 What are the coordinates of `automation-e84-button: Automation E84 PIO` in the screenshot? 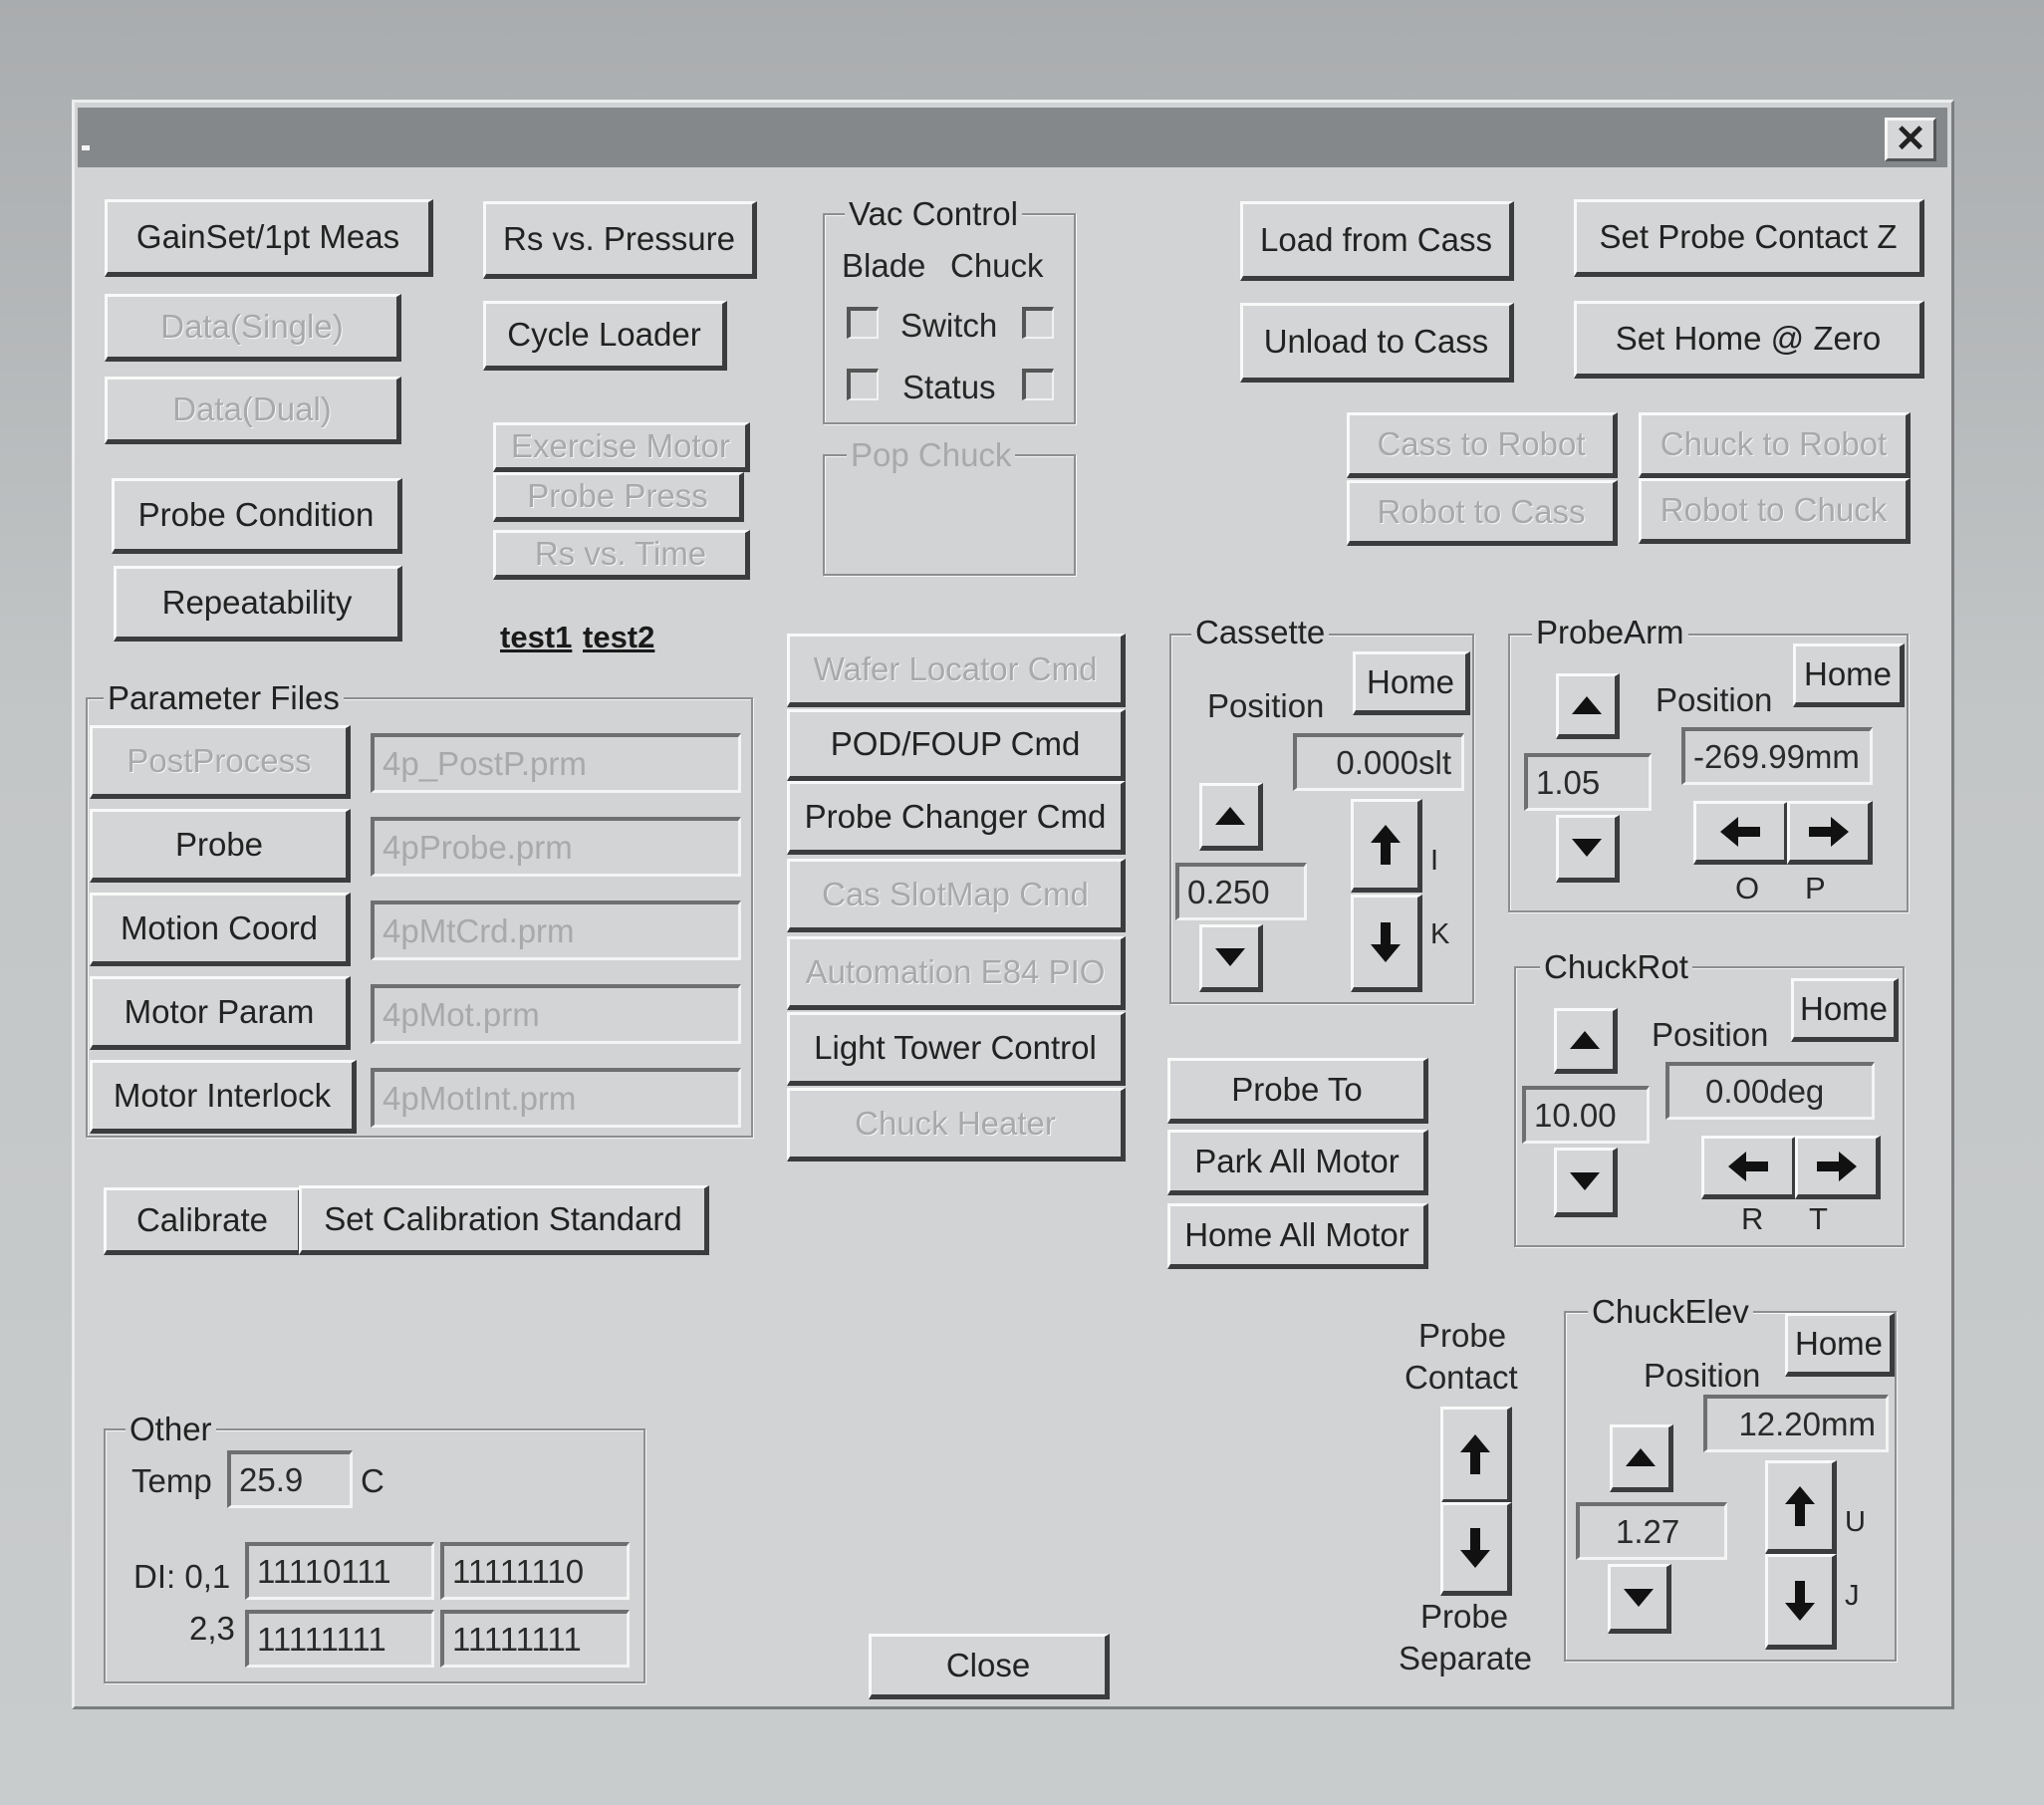 It's located at (957, 973).